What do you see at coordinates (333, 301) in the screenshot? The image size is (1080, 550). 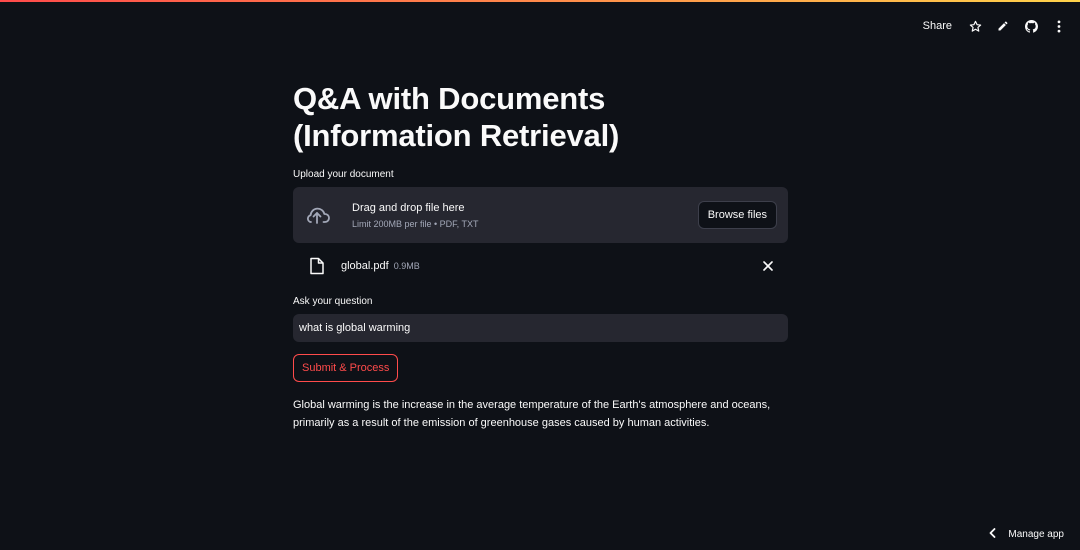 I see `question-label: Ask your question` at bounding box center [333, 301].